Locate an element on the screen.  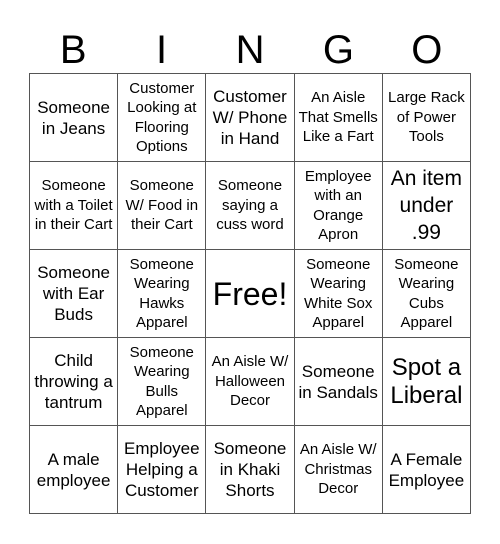
bingo-cell-r2-c3: Someone saying a cuss word is located at coordinates (250, 206).